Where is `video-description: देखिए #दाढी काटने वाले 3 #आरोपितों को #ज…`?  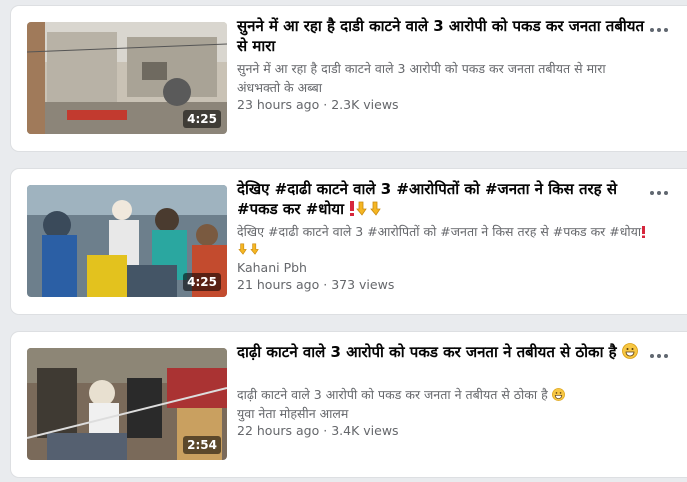
video-description: देखिए #दाढी काटने वाले 3 #आरोपितों को #ज… is located at coordinates (442, 240).